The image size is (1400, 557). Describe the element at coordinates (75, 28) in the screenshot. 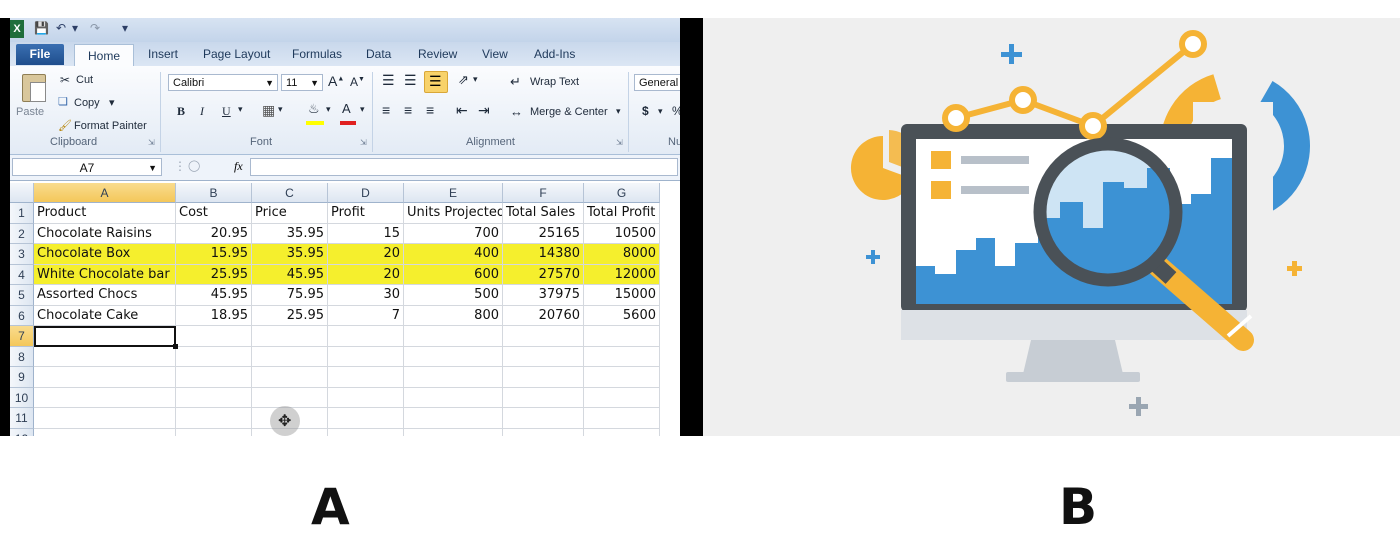

I see `dropdown-icon: ▾` at that location.